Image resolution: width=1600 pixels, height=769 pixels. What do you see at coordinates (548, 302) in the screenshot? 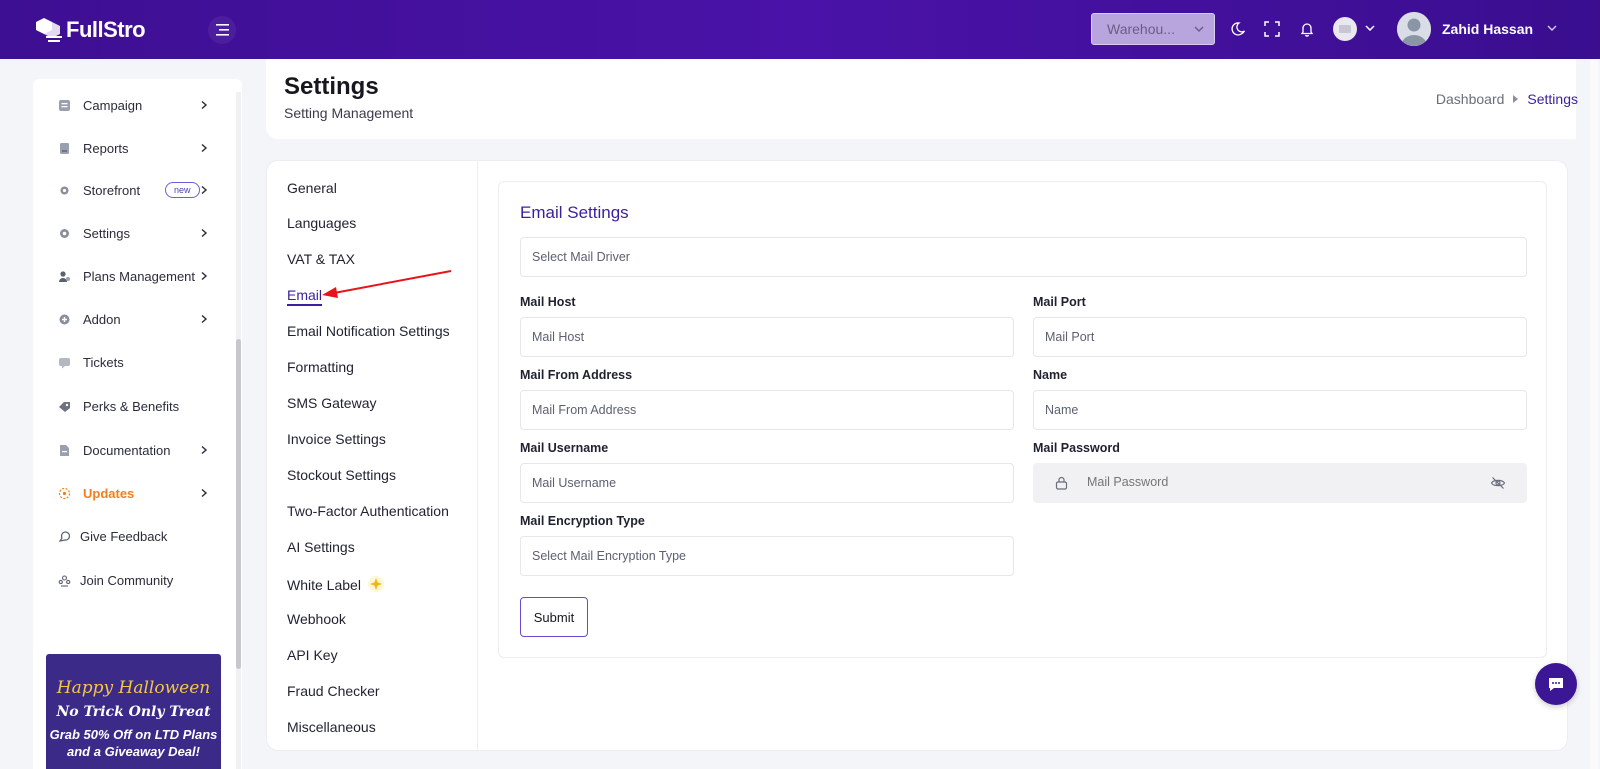
I see `mail-host-label: Mail Host` at bounding box center [548, 302].